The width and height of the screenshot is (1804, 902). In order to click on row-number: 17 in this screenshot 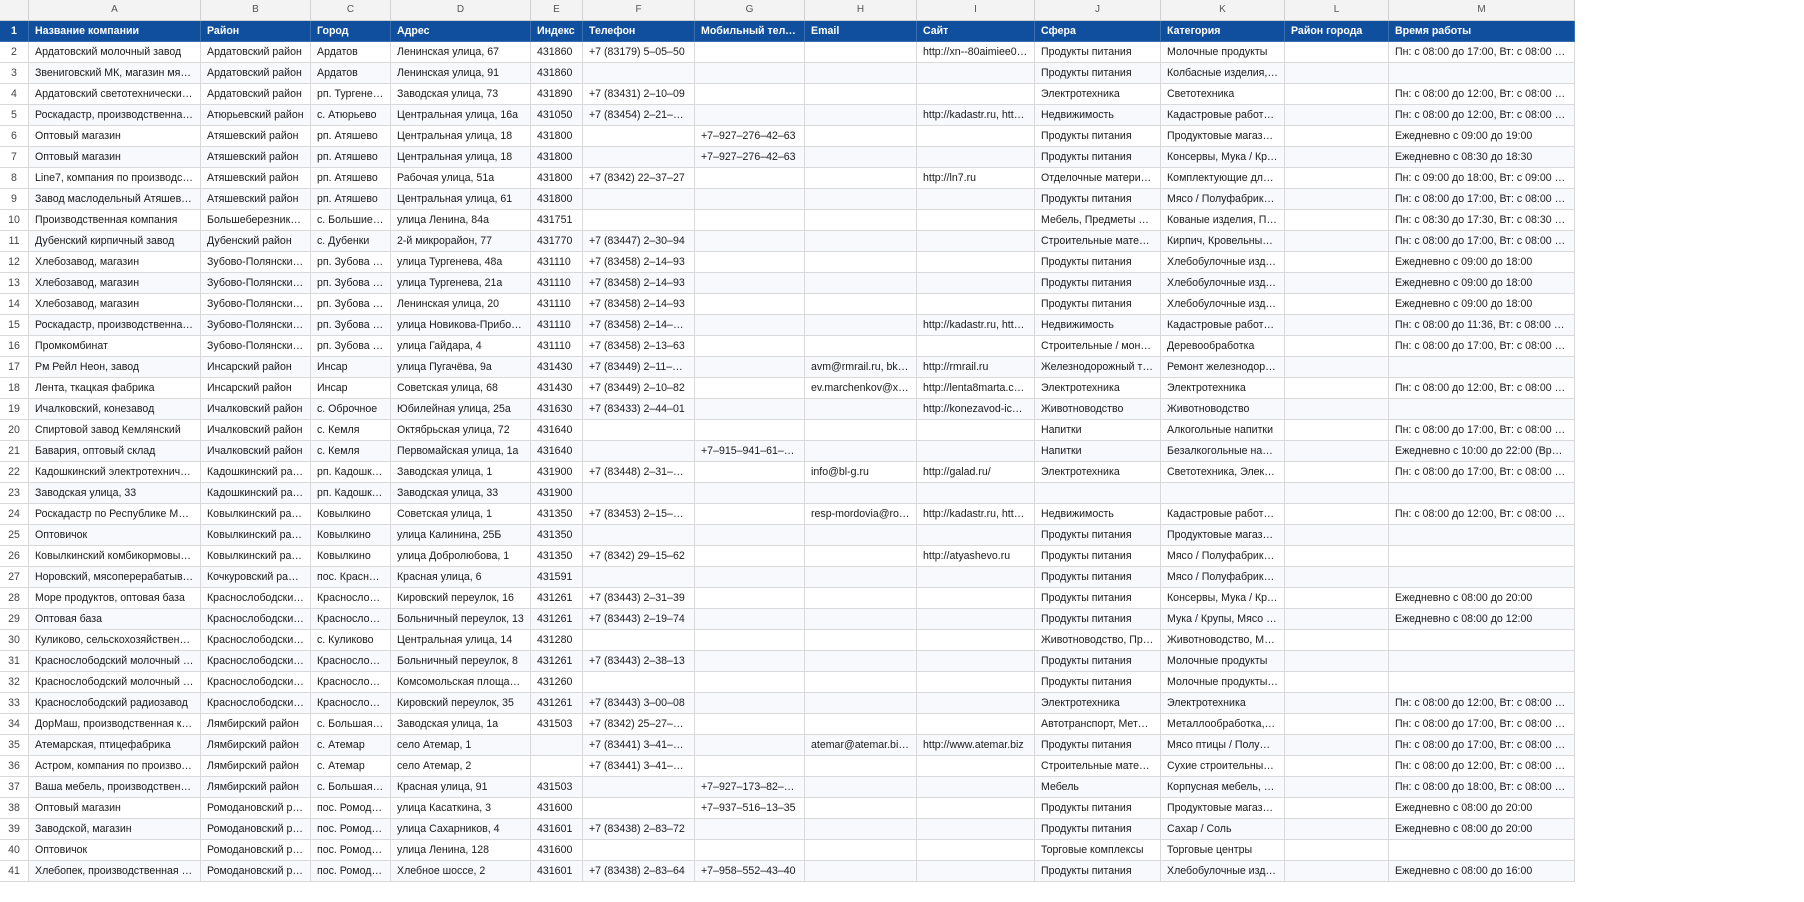, I will do `click(14, 367)`.